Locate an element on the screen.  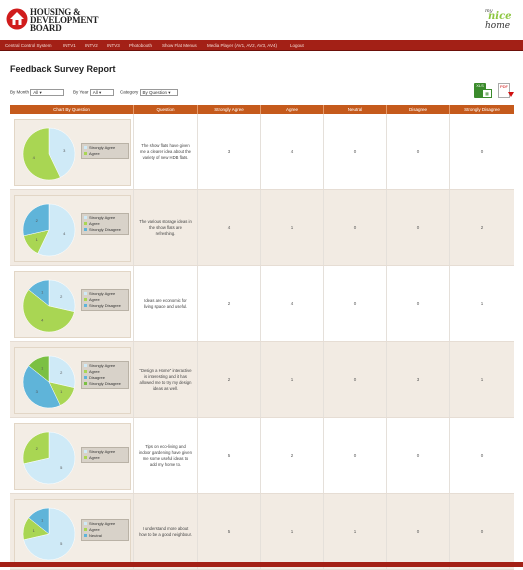
legend-item: Neutral is located at coordinates (105, 536).